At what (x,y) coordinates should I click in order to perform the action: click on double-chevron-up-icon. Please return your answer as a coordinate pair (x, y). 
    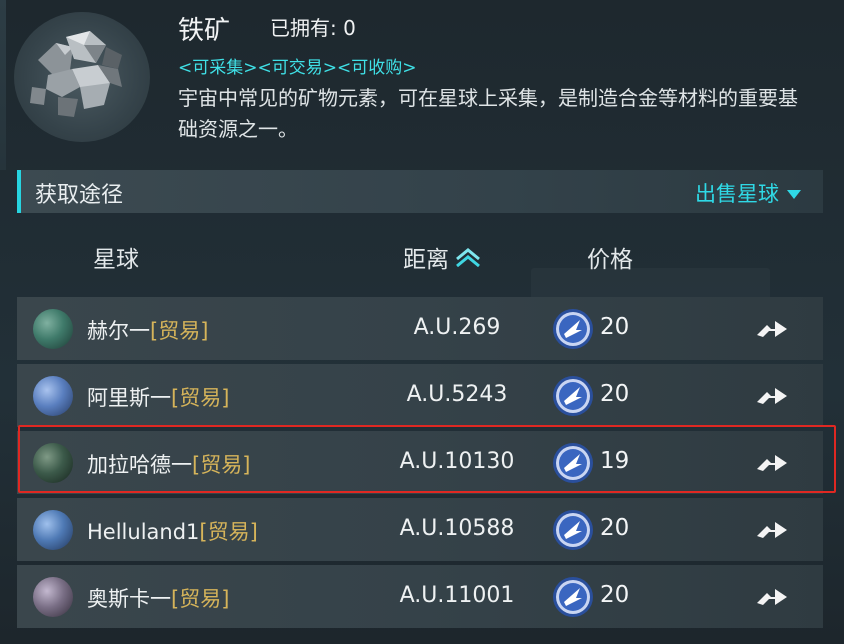
    Looking at the image, I should click on (468, 257).